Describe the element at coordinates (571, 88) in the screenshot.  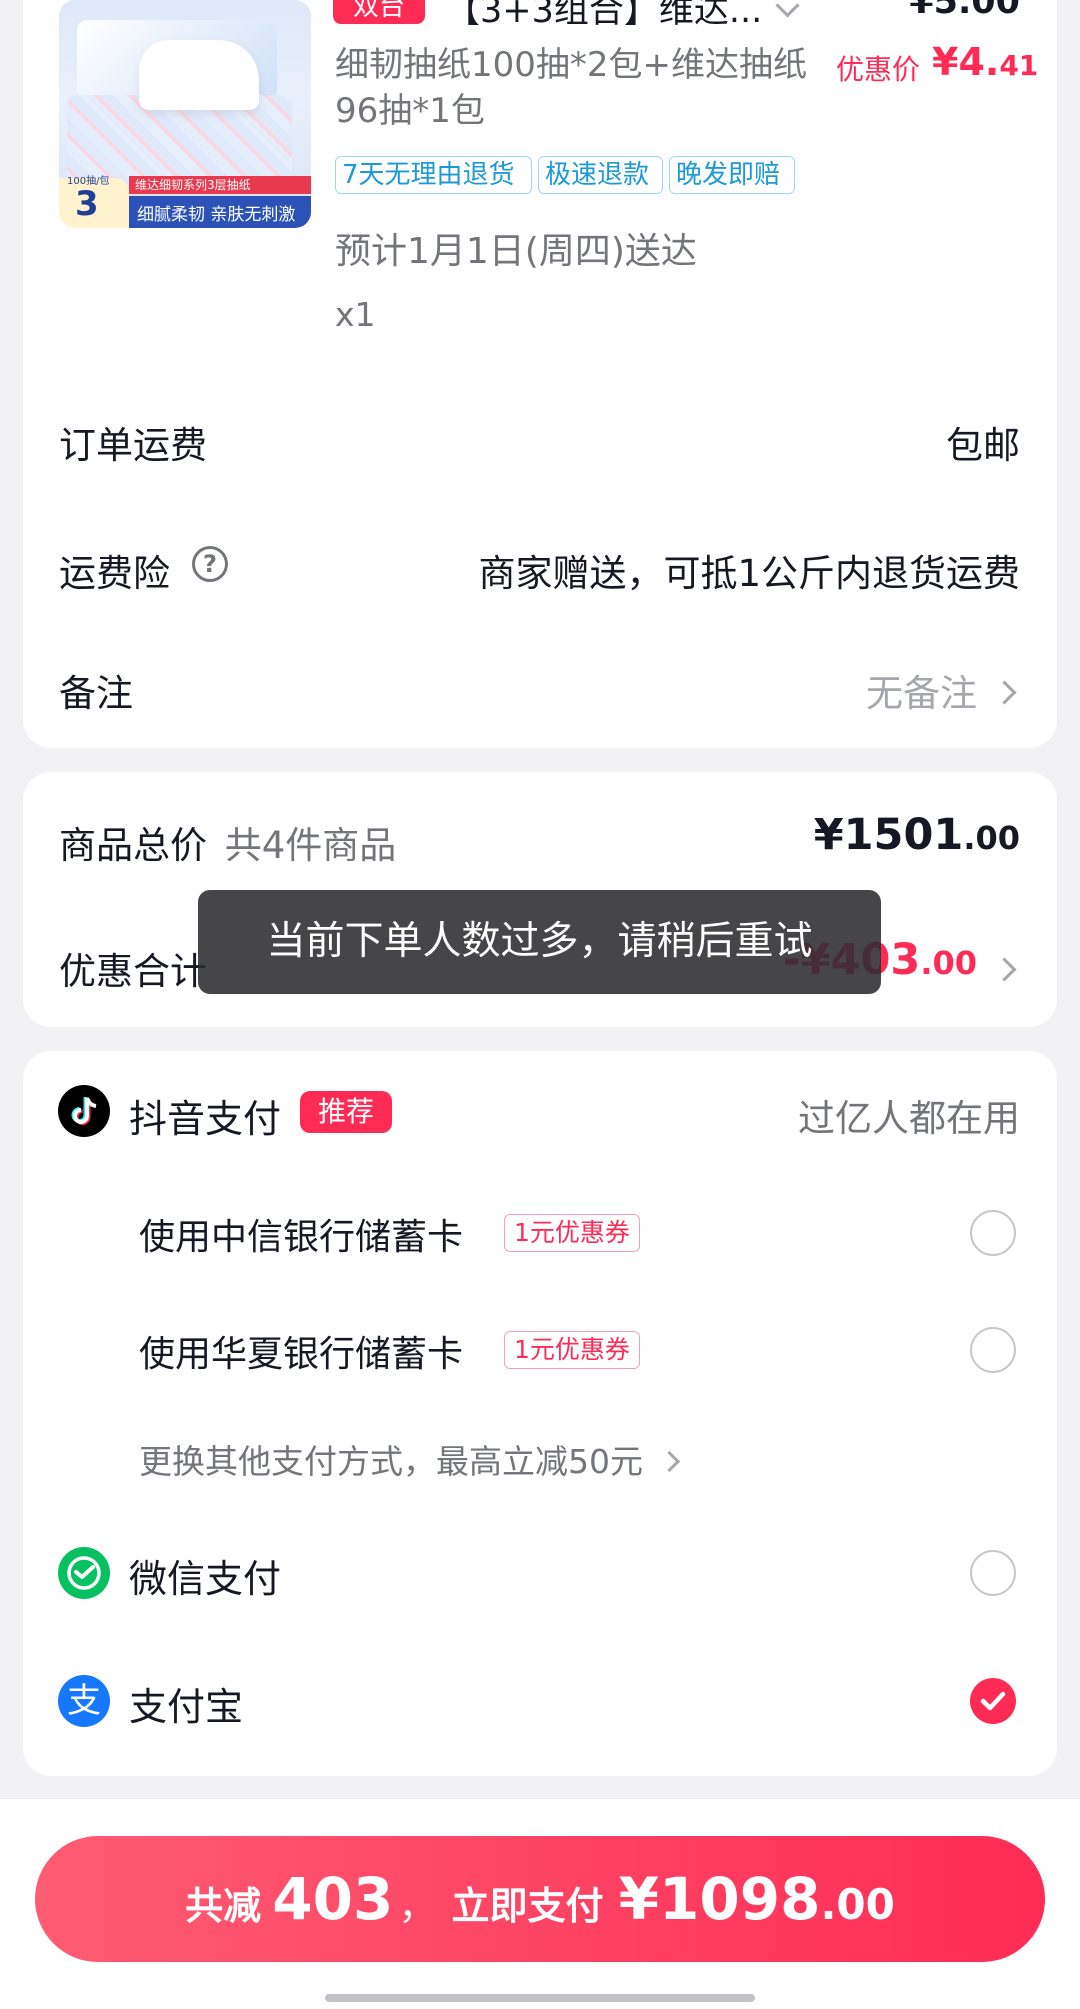
I see `product-spec: 细韧抽纸100抽*2包+维达抽纸96抽*1包` at that location.